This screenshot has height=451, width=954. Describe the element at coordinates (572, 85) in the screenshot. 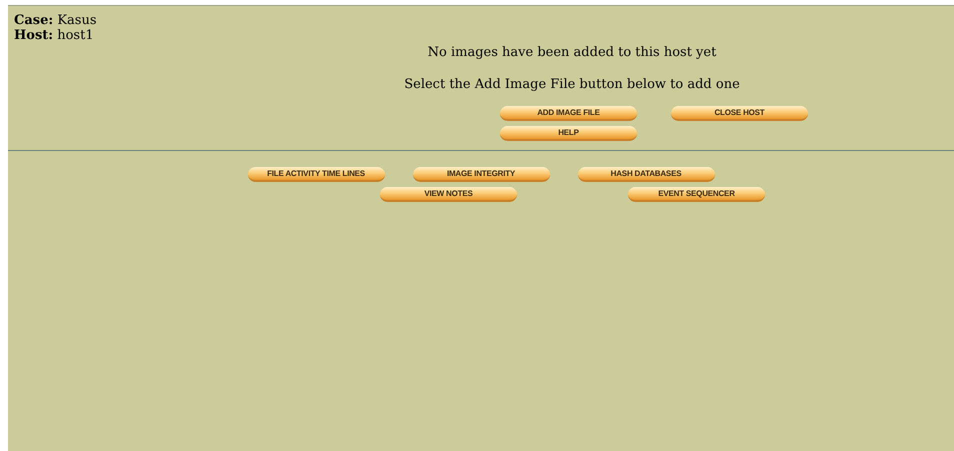

I see `message-text: Select the Add Image File button below to add one` at that location.